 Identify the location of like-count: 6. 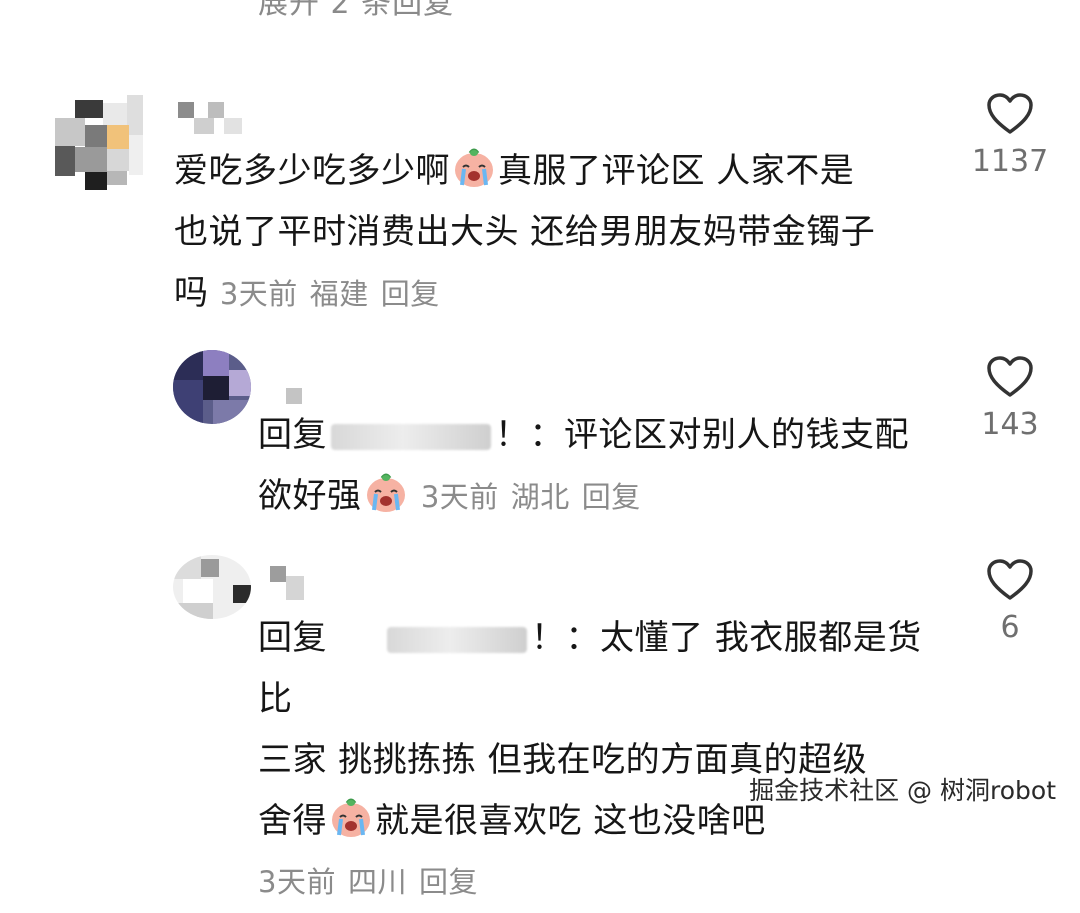
(1010, 627).